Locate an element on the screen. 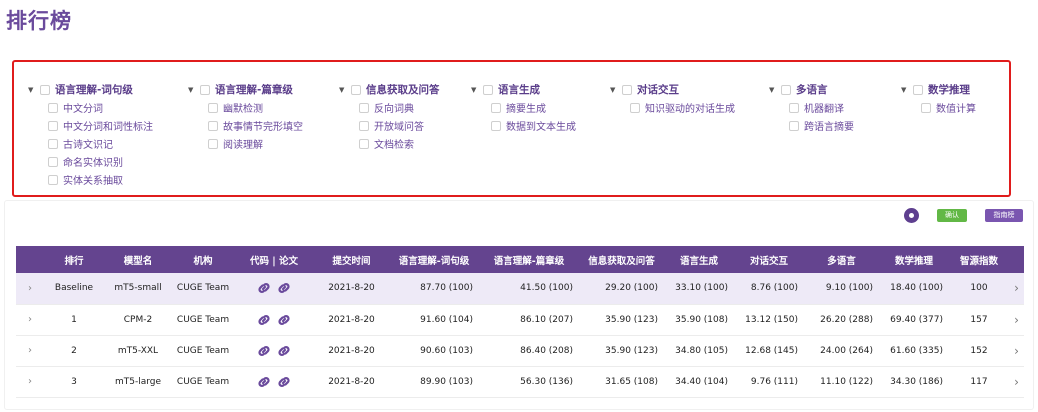  item-label: 反向词典 is located at coordinates (394, 109).